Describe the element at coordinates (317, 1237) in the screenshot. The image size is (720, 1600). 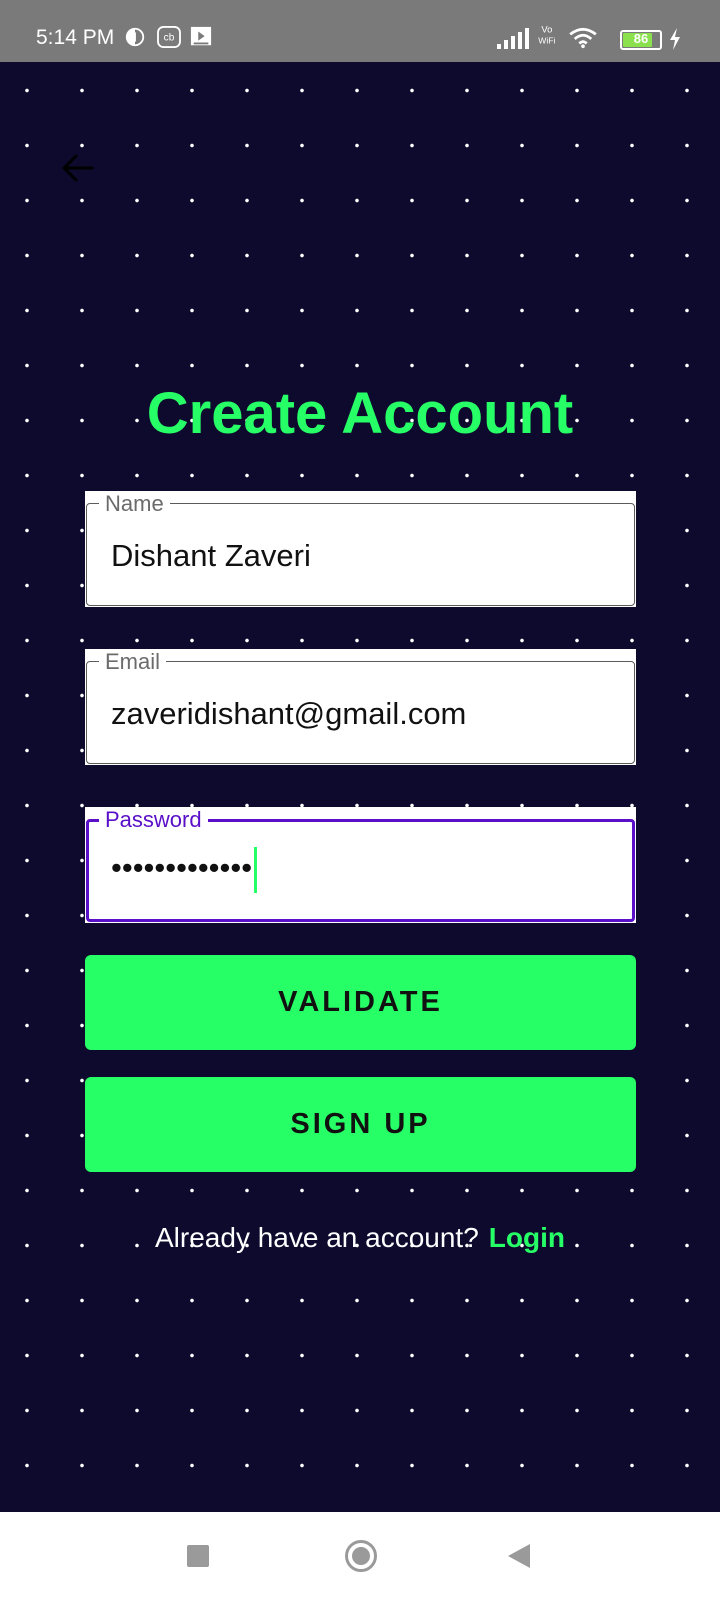
I see `login-prompt-text: Already have an account?` at that location.